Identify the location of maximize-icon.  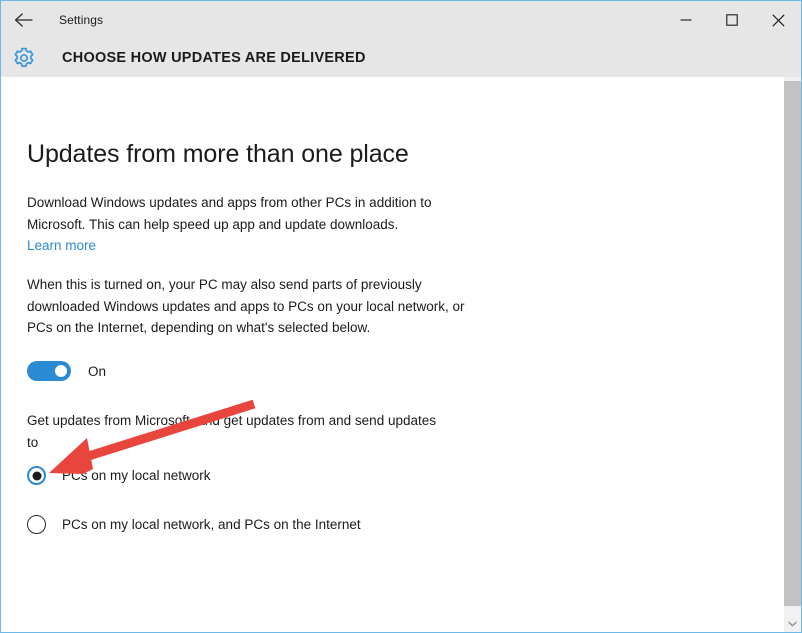
(732, 20).